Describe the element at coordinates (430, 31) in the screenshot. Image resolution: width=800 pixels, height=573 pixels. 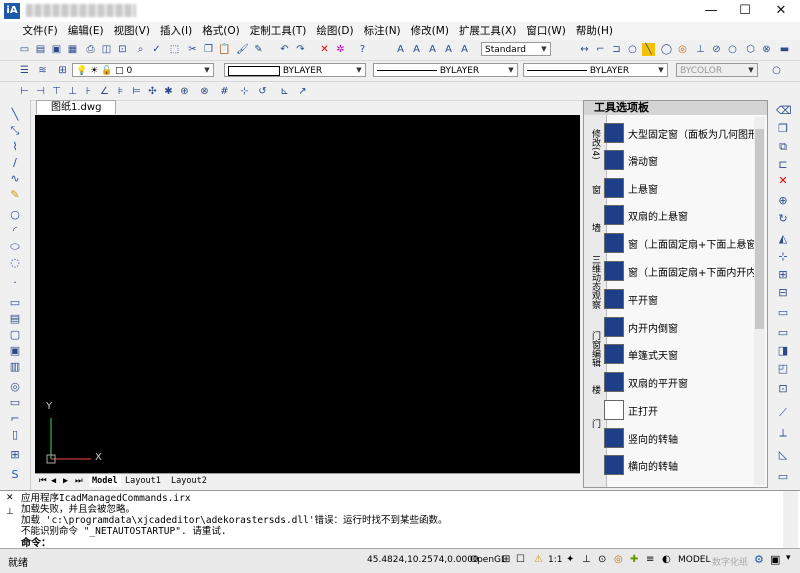
I see `menu-modify: 修改(M)` at that location.